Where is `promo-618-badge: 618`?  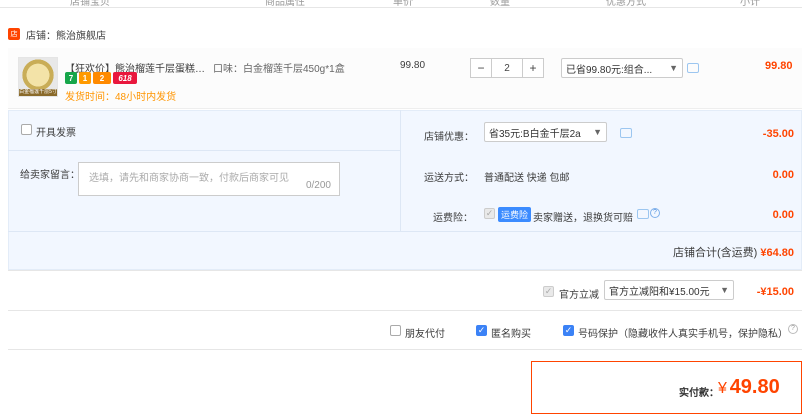 promo-618-badge: 618 is located at coordinates (125, 78).